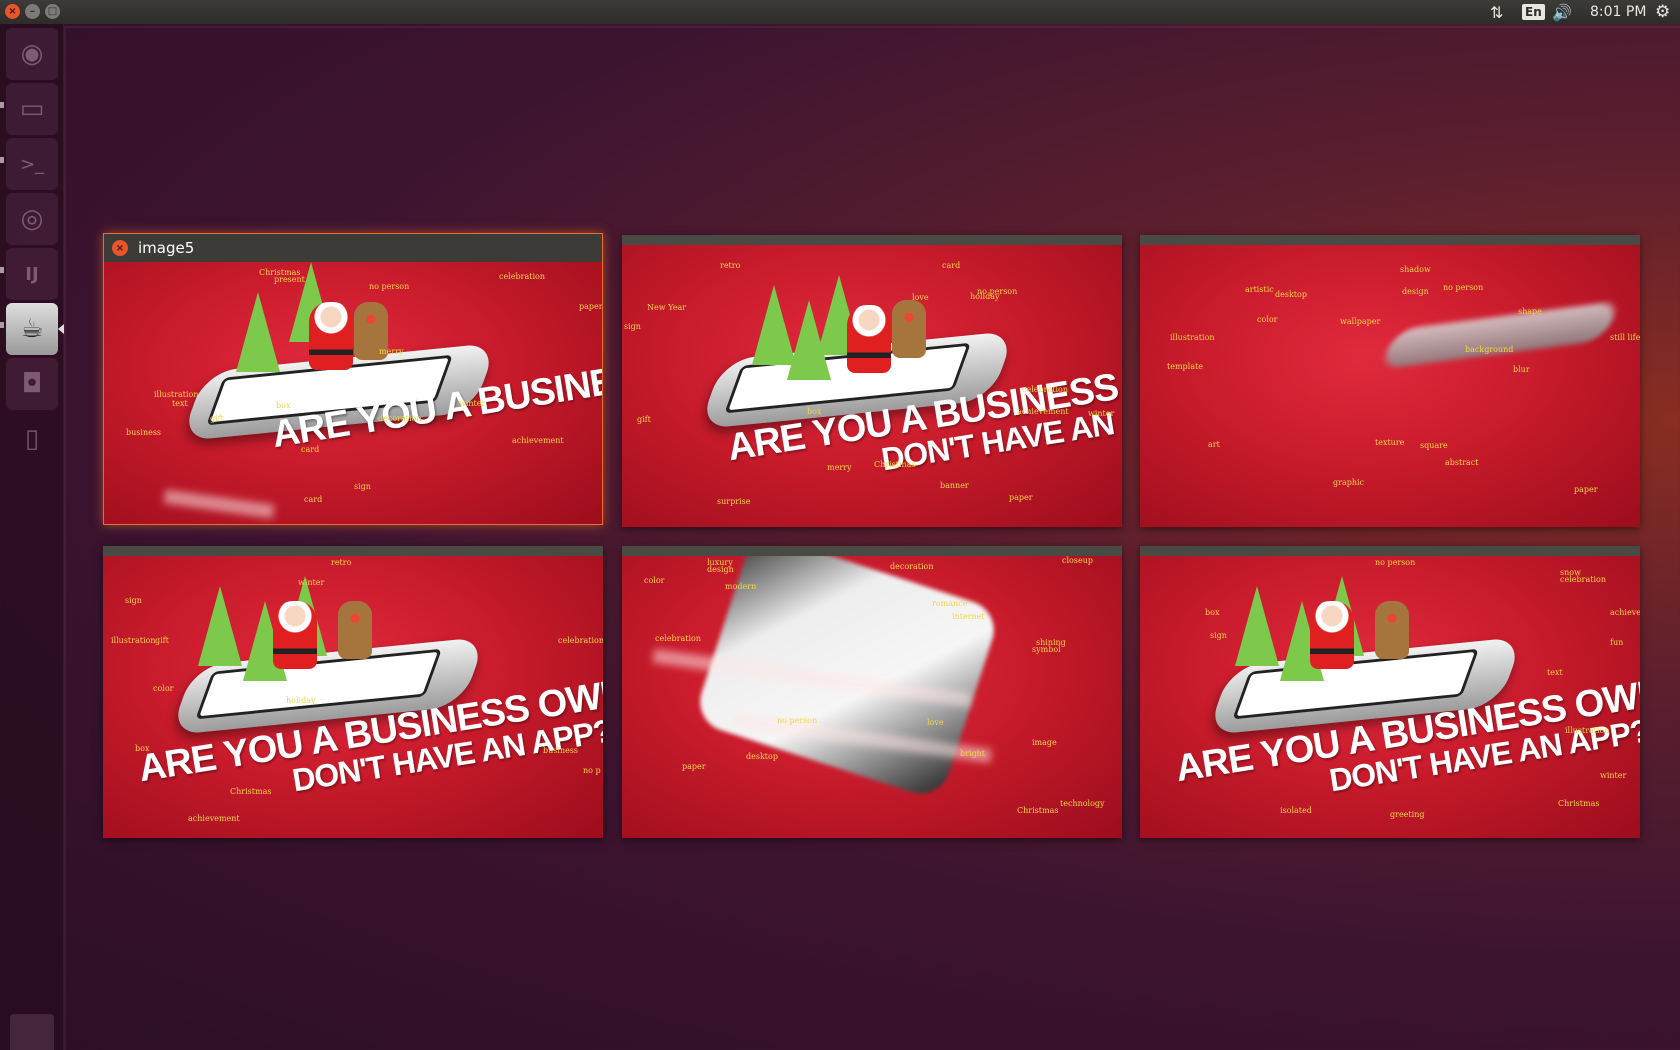 The height and width of the screenshot is (1050, 1680). What do you see at coordinates (32, 109) in the screenshot?
I see `file-manager-icon: ▭` at bounding box center [32, 109].